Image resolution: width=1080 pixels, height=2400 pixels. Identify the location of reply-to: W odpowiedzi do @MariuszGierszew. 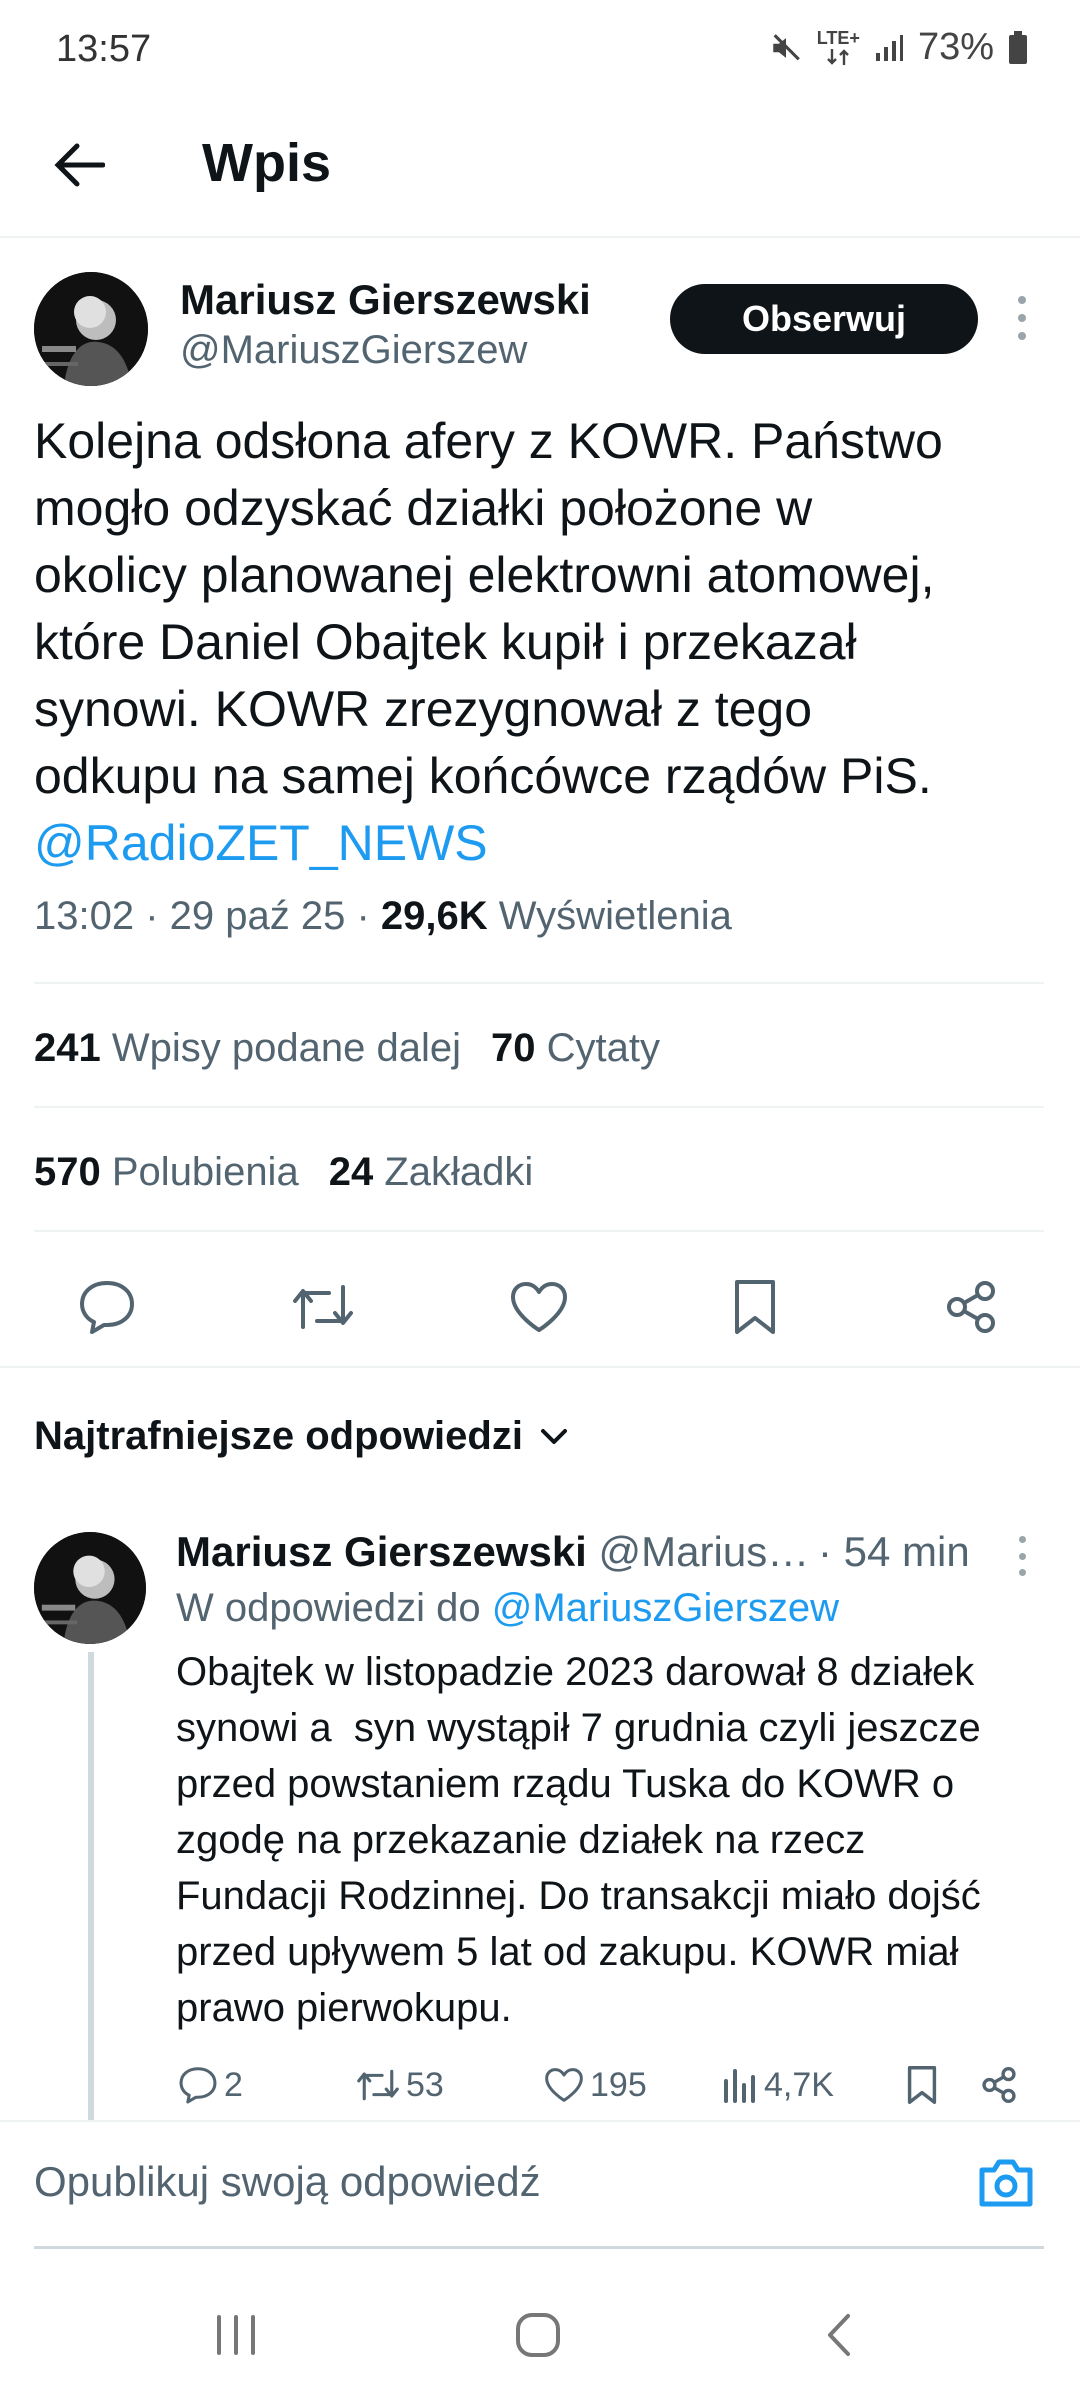
(507, 1608).